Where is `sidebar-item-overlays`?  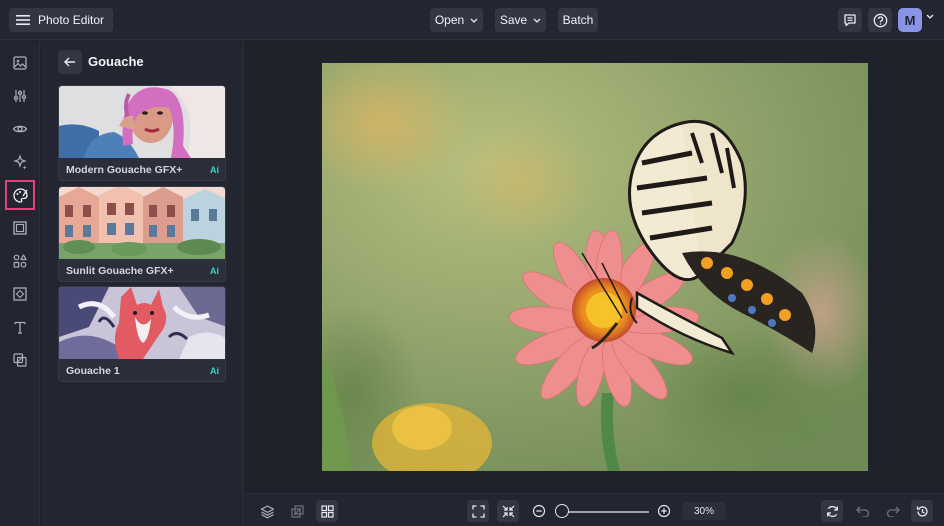
sidebar-item-overlays is located at coordinates (20, 360).